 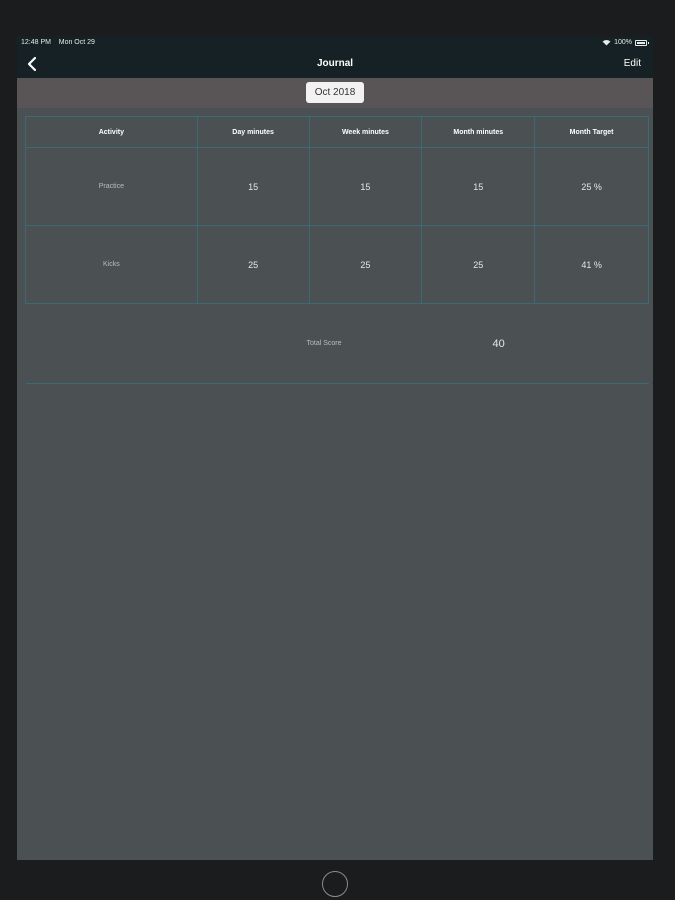 What do you see at coordinates (591, 264) in the screenshot?
I see `cell-month-target: 41 %` at bounding box center [591, 264].